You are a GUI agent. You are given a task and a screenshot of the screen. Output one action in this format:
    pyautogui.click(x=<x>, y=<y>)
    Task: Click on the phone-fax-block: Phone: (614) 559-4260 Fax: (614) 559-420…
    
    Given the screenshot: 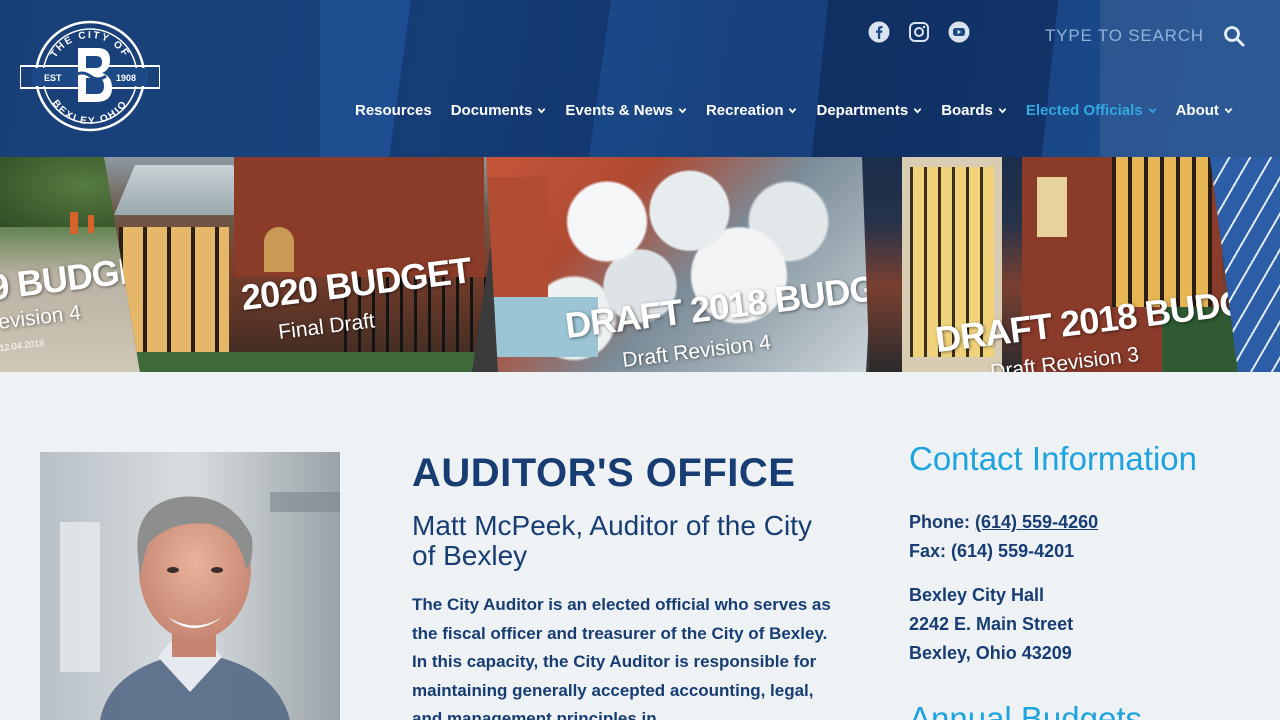 What is the action you would take?
    pyautogui.click(x=1079, y=537)
    